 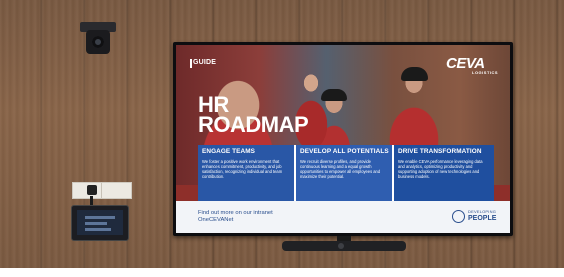 I want to click on control-panel-icon, so click(x=100, y=223).